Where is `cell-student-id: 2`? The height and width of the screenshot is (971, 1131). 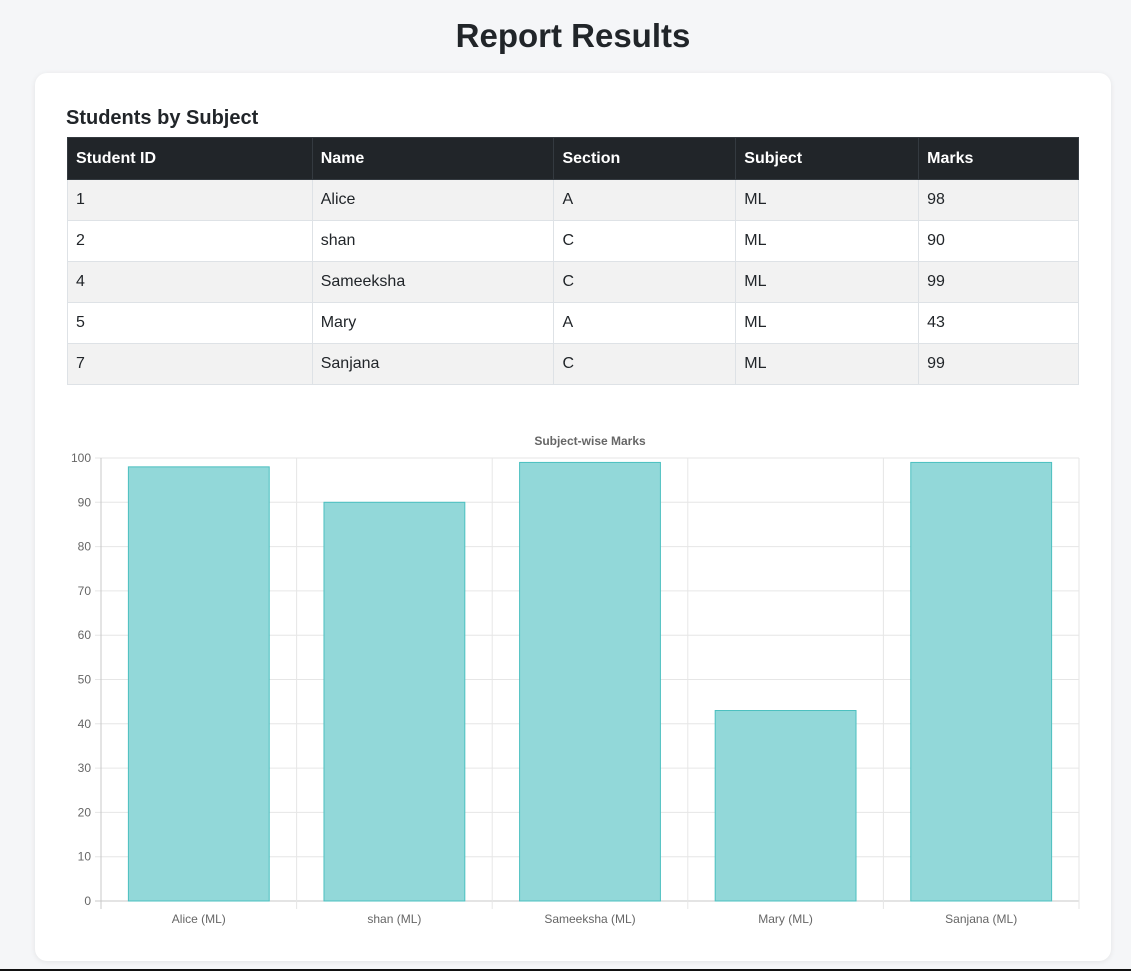
cell-student-id: 2 is located at coordinates (190, 241).